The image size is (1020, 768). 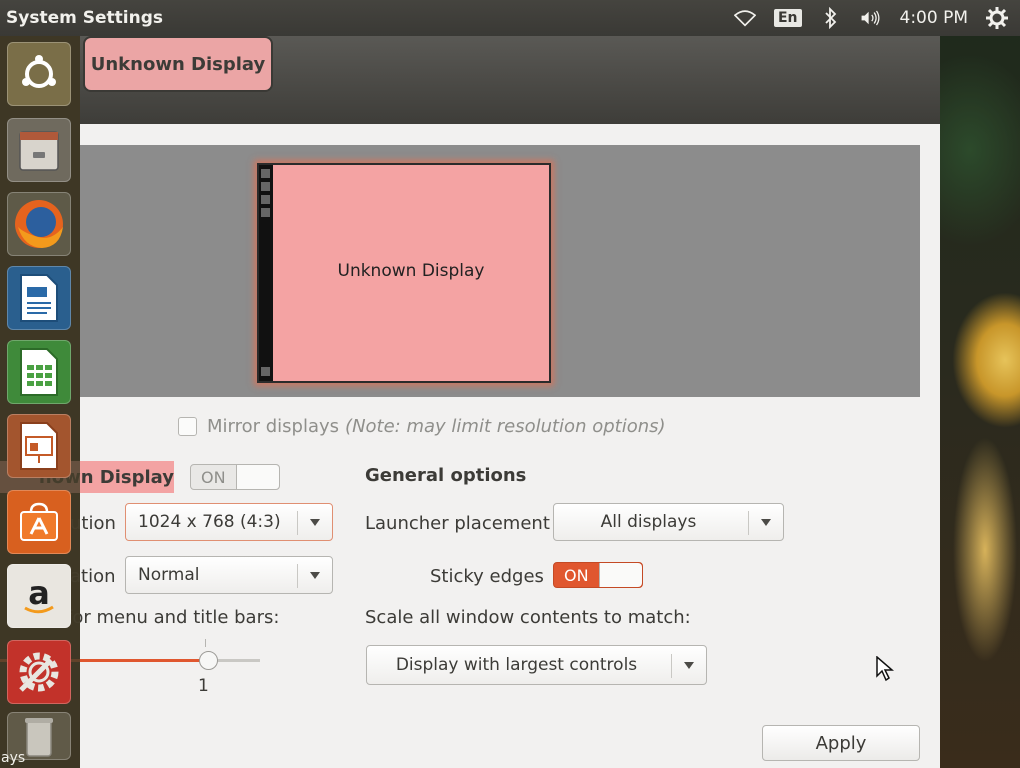 I want to click on calc-icon, so click(x=39, y=372).